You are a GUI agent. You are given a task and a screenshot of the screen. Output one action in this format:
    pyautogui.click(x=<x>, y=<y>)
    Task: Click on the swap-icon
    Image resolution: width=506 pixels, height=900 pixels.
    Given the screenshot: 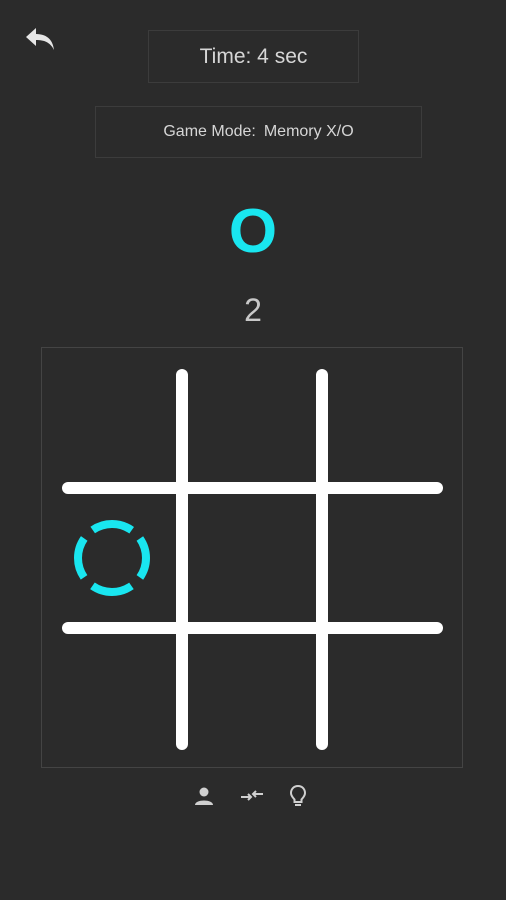 What is the action you would take?
    pyautogui.click(x=252, y=795)
    